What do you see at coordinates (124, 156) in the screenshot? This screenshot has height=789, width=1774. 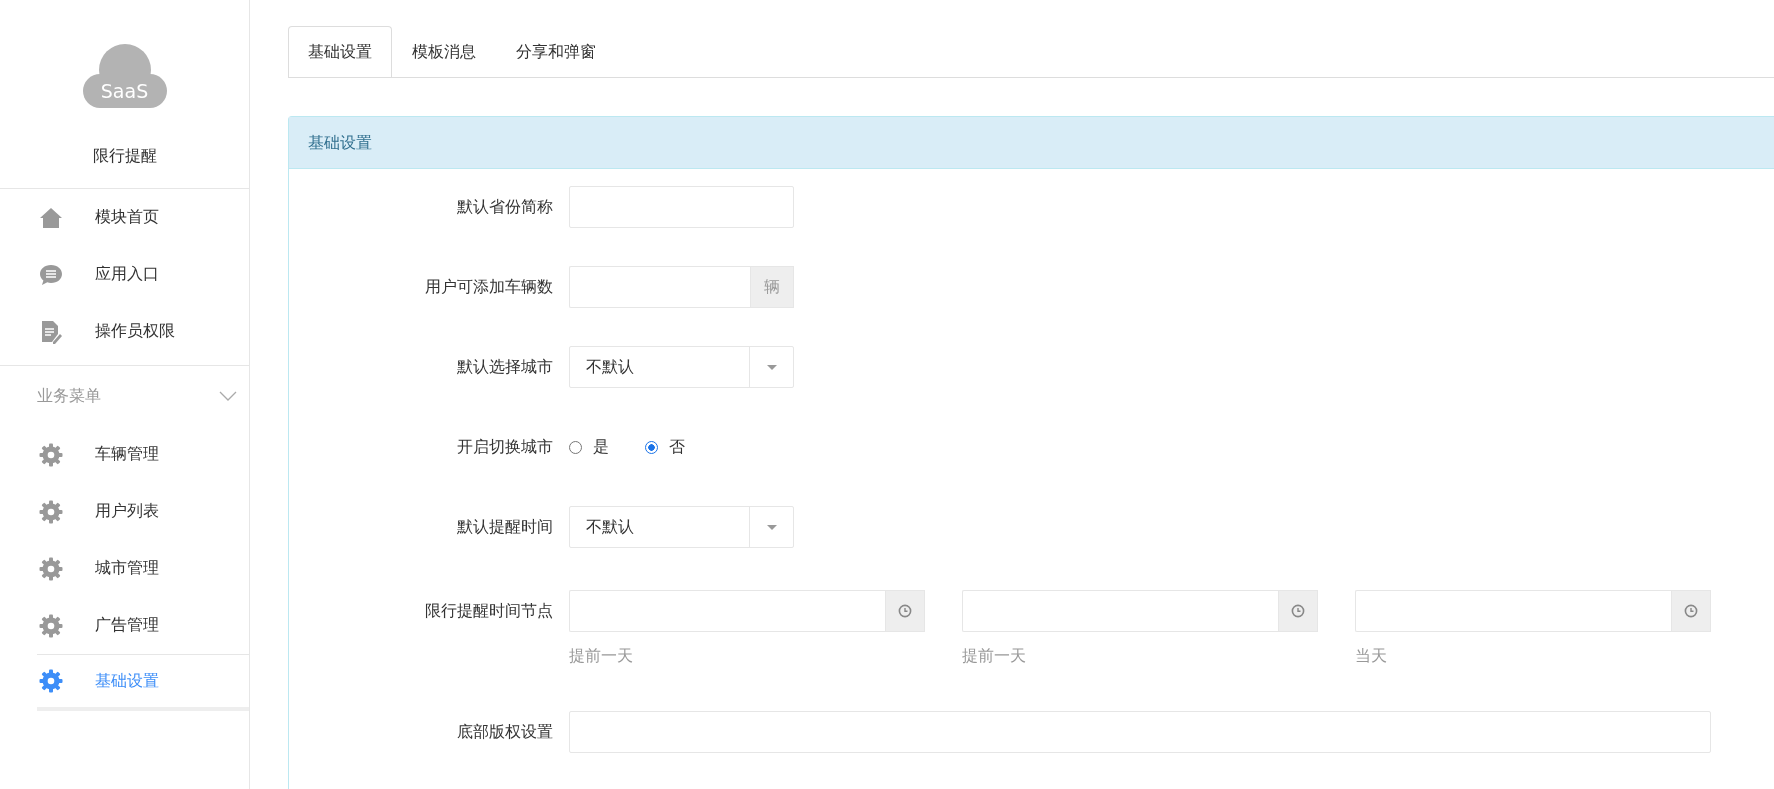 I see `app-name: 限行提醒` at bounding box center [124, 156].